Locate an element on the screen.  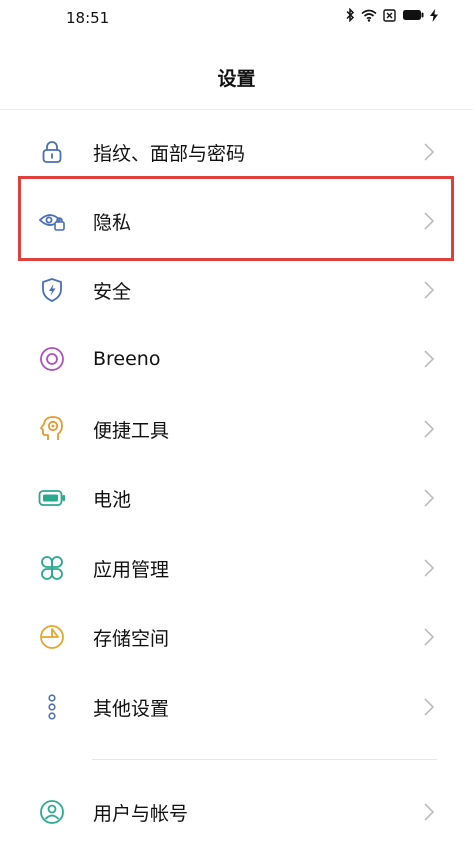
settings-item-security: 安全 is located at coordinates (236, 290).